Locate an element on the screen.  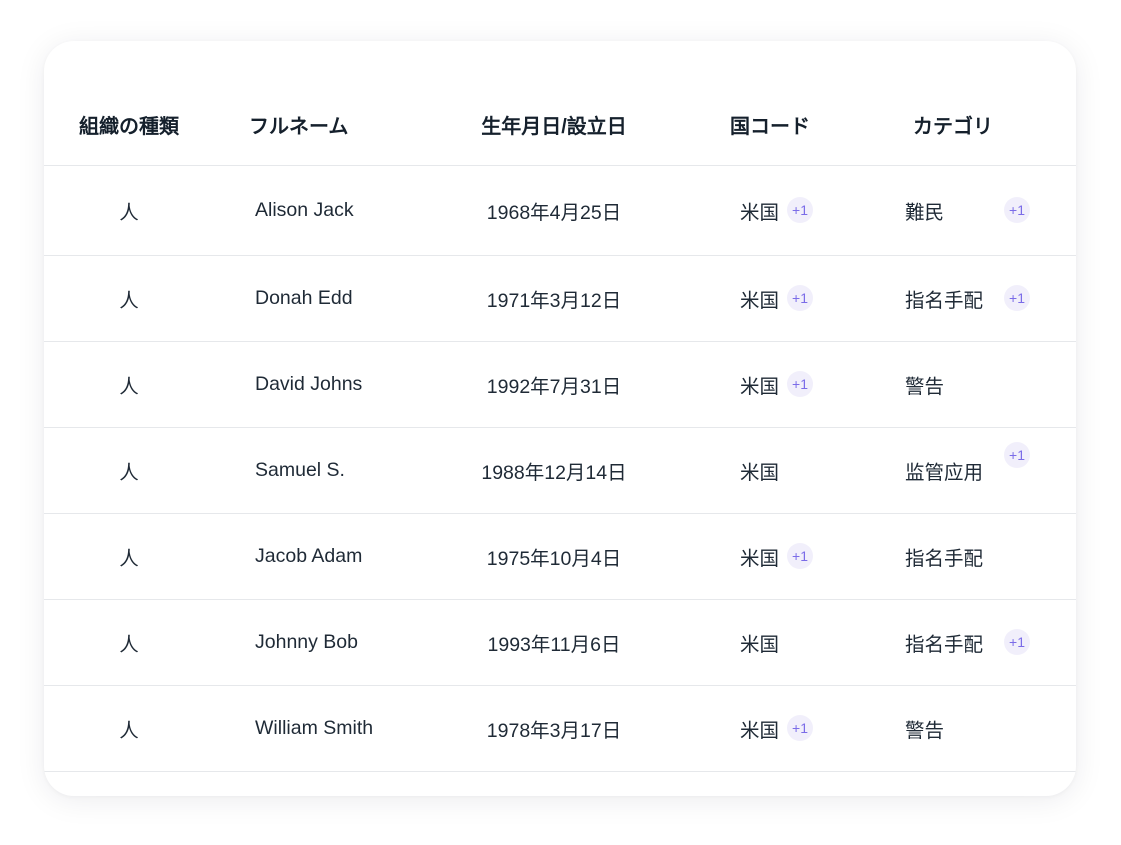
cell-full-name: Samuel S. is located at coordinates (316, 470).